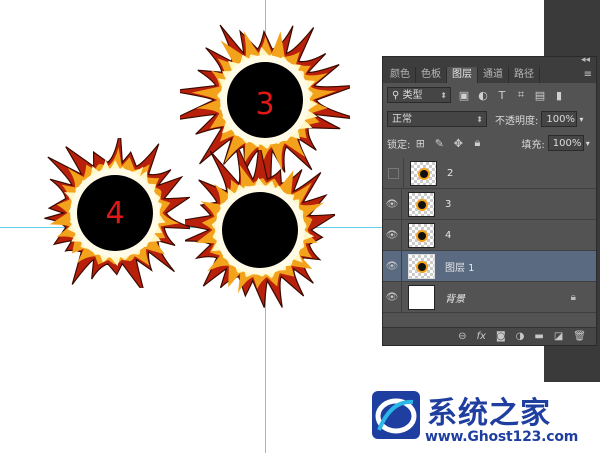 This screenshot has height=453, width=600. I want to click on filter-kind-value: 类型, so click(412, 95).